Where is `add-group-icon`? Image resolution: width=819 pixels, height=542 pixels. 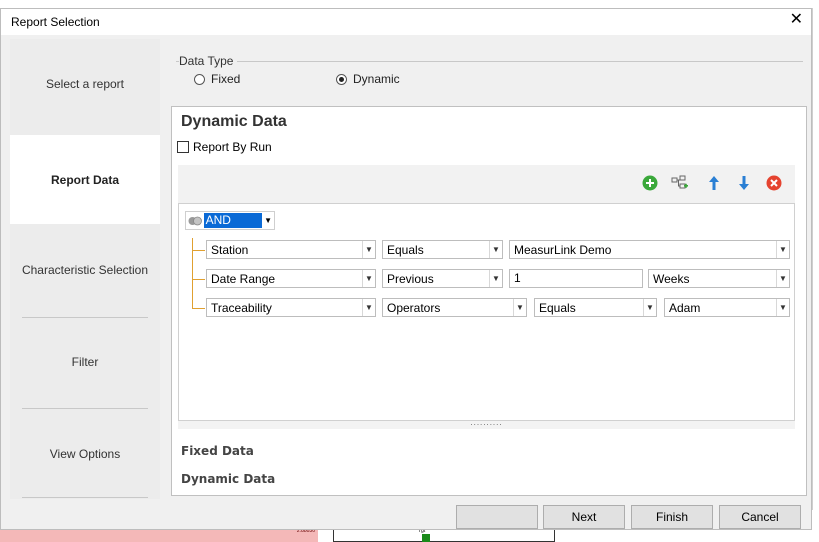 add-group-icon is located at coordinates (680, 183).